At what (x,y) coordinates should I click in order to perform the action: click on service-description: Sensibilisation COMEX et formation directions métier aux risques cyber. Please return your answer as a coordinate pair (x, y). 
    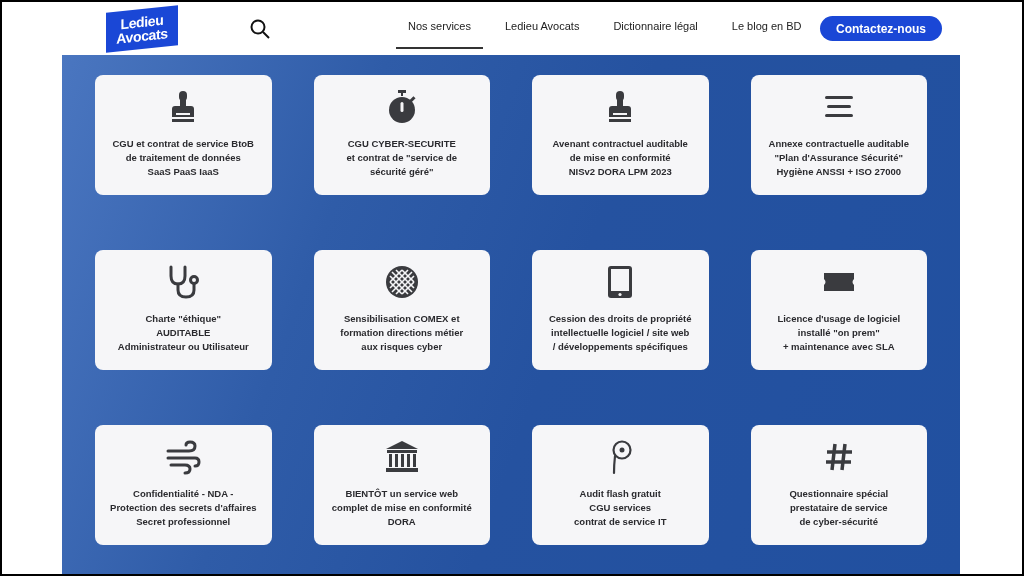
    Looking at the image, I should click on (402, 333).